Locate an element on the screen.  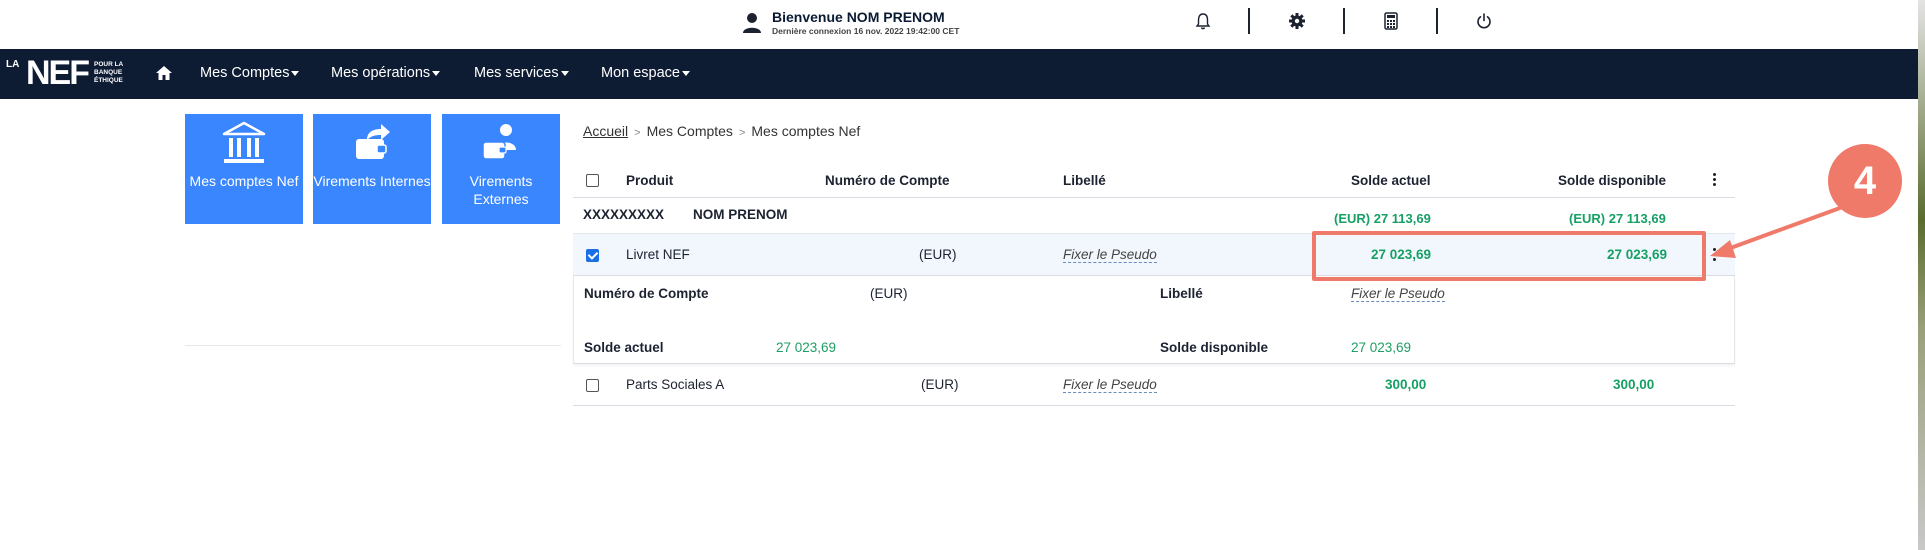
row-produit: Livret NEF is located at coordinates (658, 254).